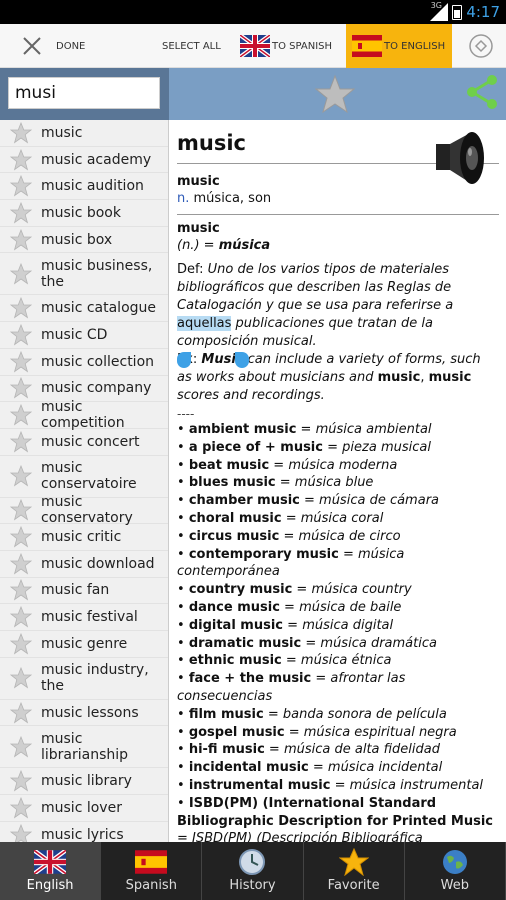 This screenshot has width=506, height=900. I want to click on list-item: music catalogue, so click(84, 309).